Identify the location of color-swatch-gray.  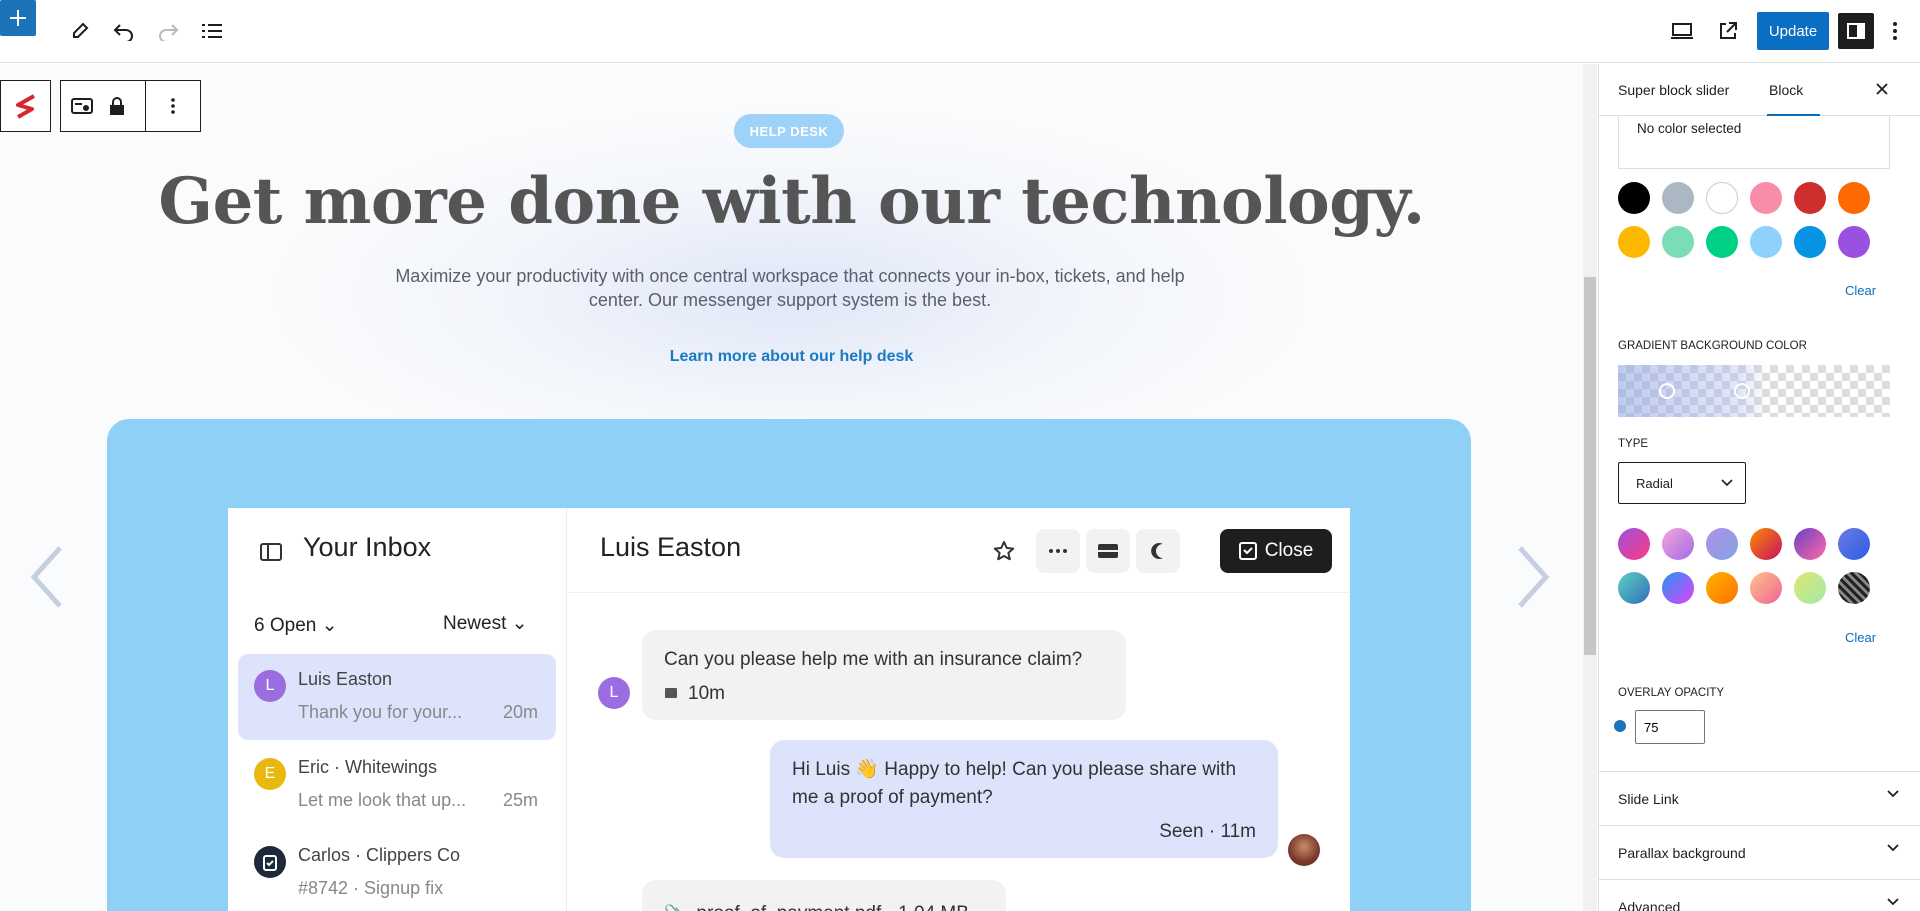
(1678, 198).